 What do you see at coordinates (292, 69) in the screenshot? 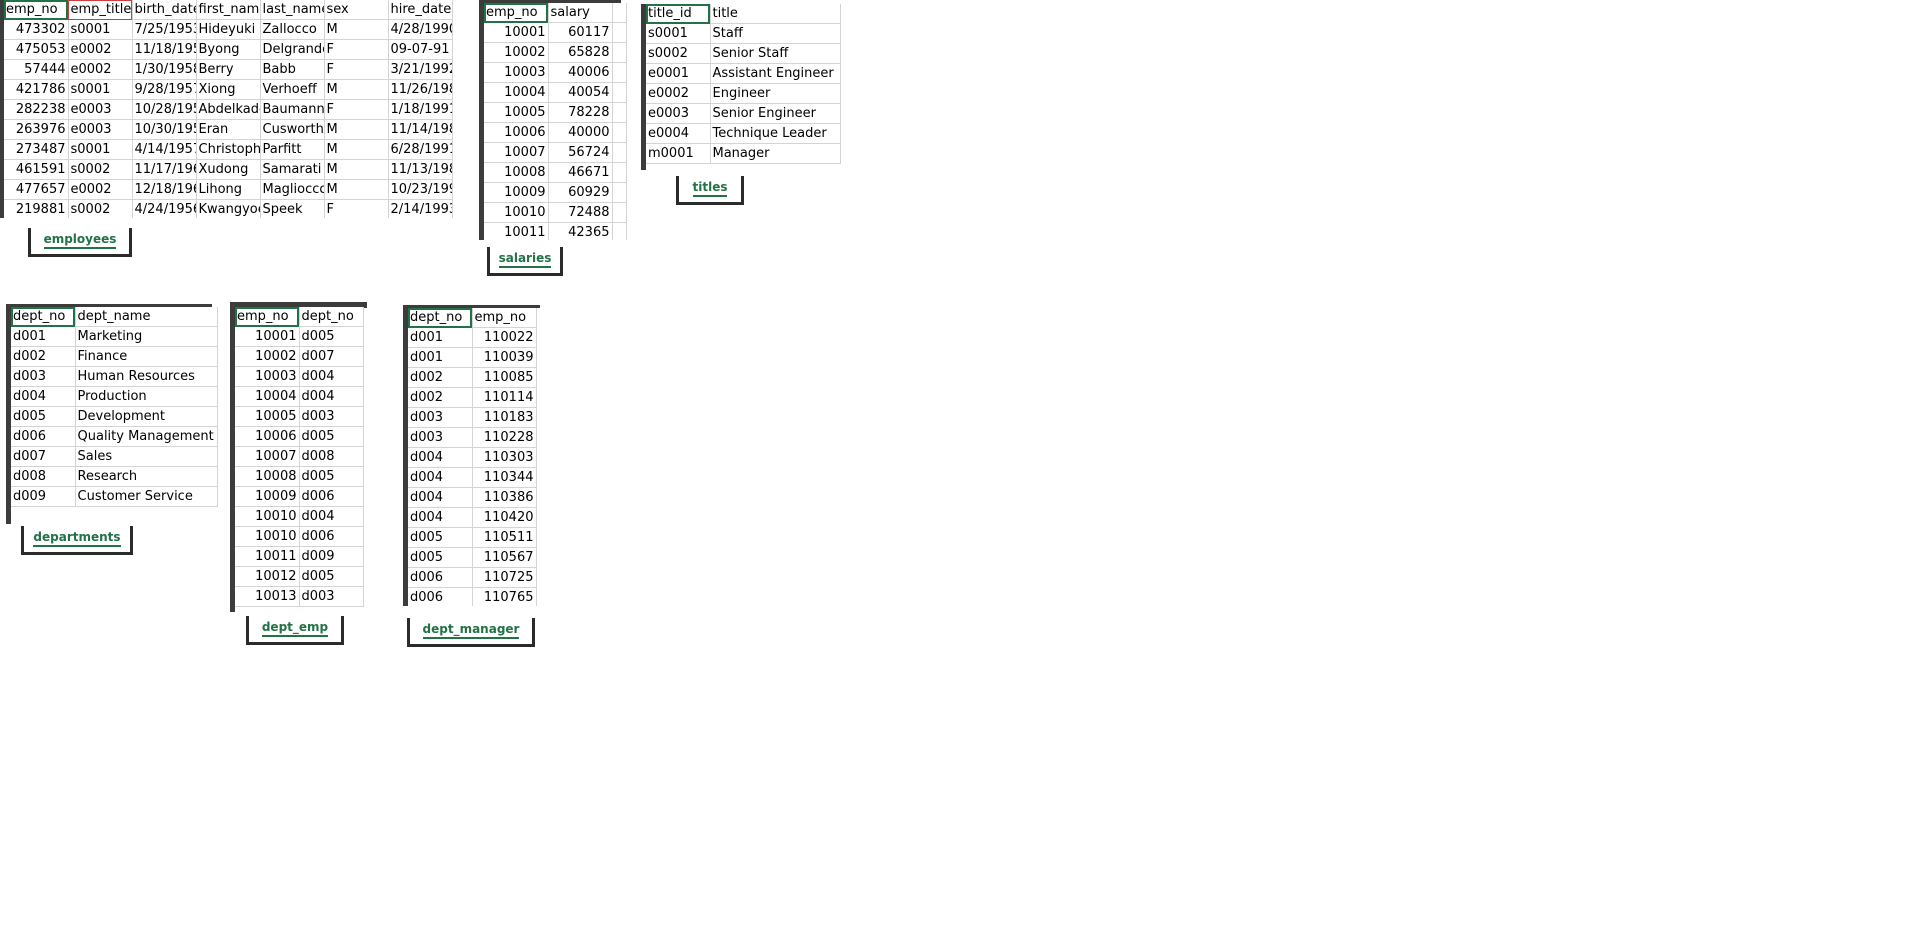
I see `table-cell: Babb` at bounding box center [292, 69].